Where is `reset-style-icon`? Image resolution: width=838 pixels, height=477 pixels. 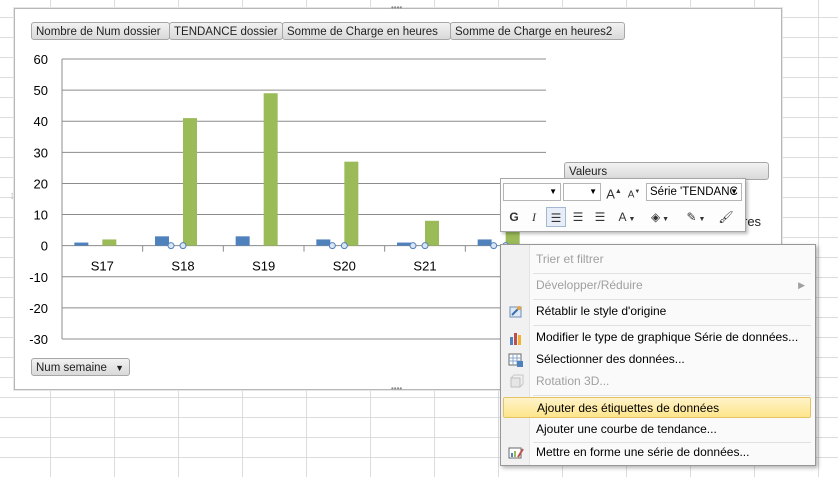
reset-style-icon is located at coordinates (515, 312).